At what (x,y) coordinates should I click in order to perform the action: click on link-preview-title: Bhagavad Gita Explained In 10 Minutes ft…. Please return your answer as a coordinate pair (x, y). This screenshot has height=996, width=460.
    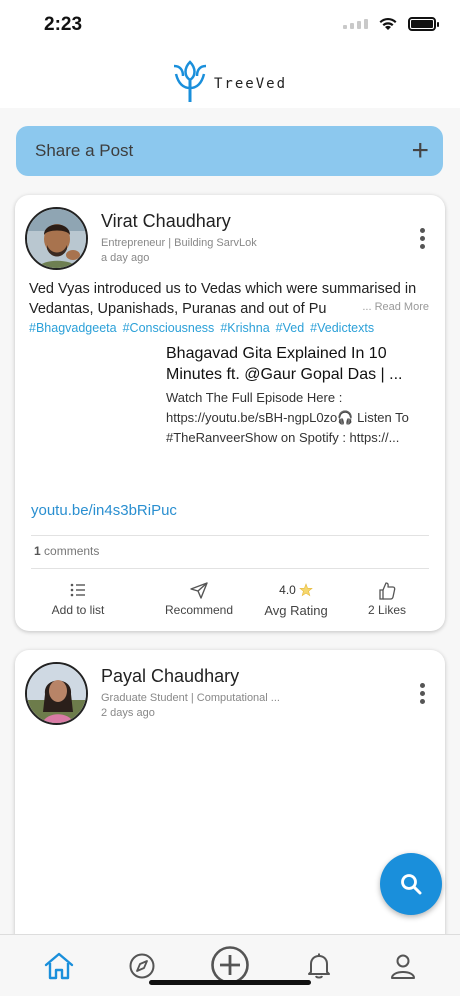
    Looking at the image, I should click on (300, 364).